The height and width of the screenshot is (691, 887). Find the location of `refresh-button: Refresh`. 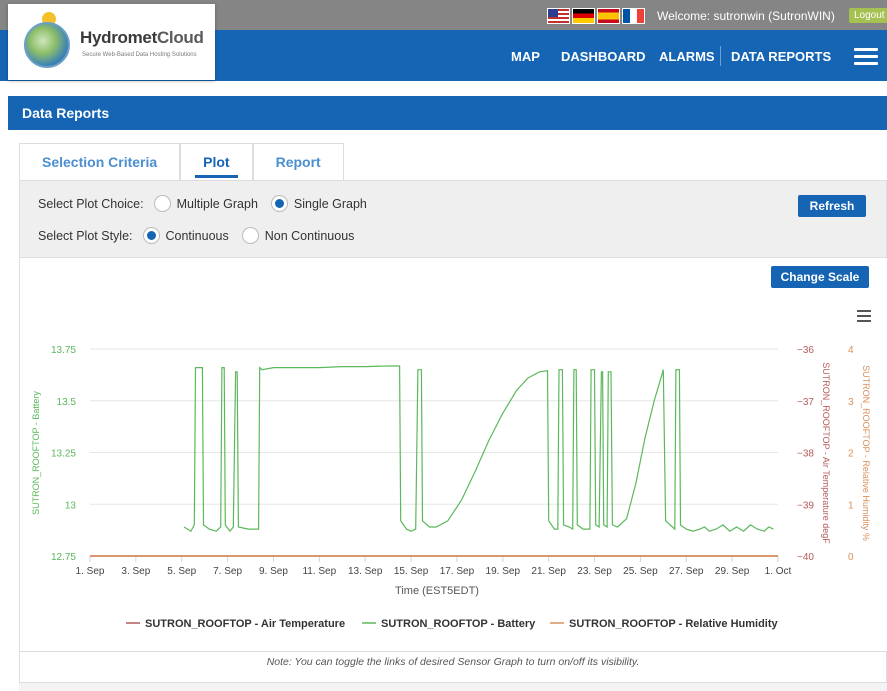

refresh-button: Refresh is located at coordinates (832, 206).